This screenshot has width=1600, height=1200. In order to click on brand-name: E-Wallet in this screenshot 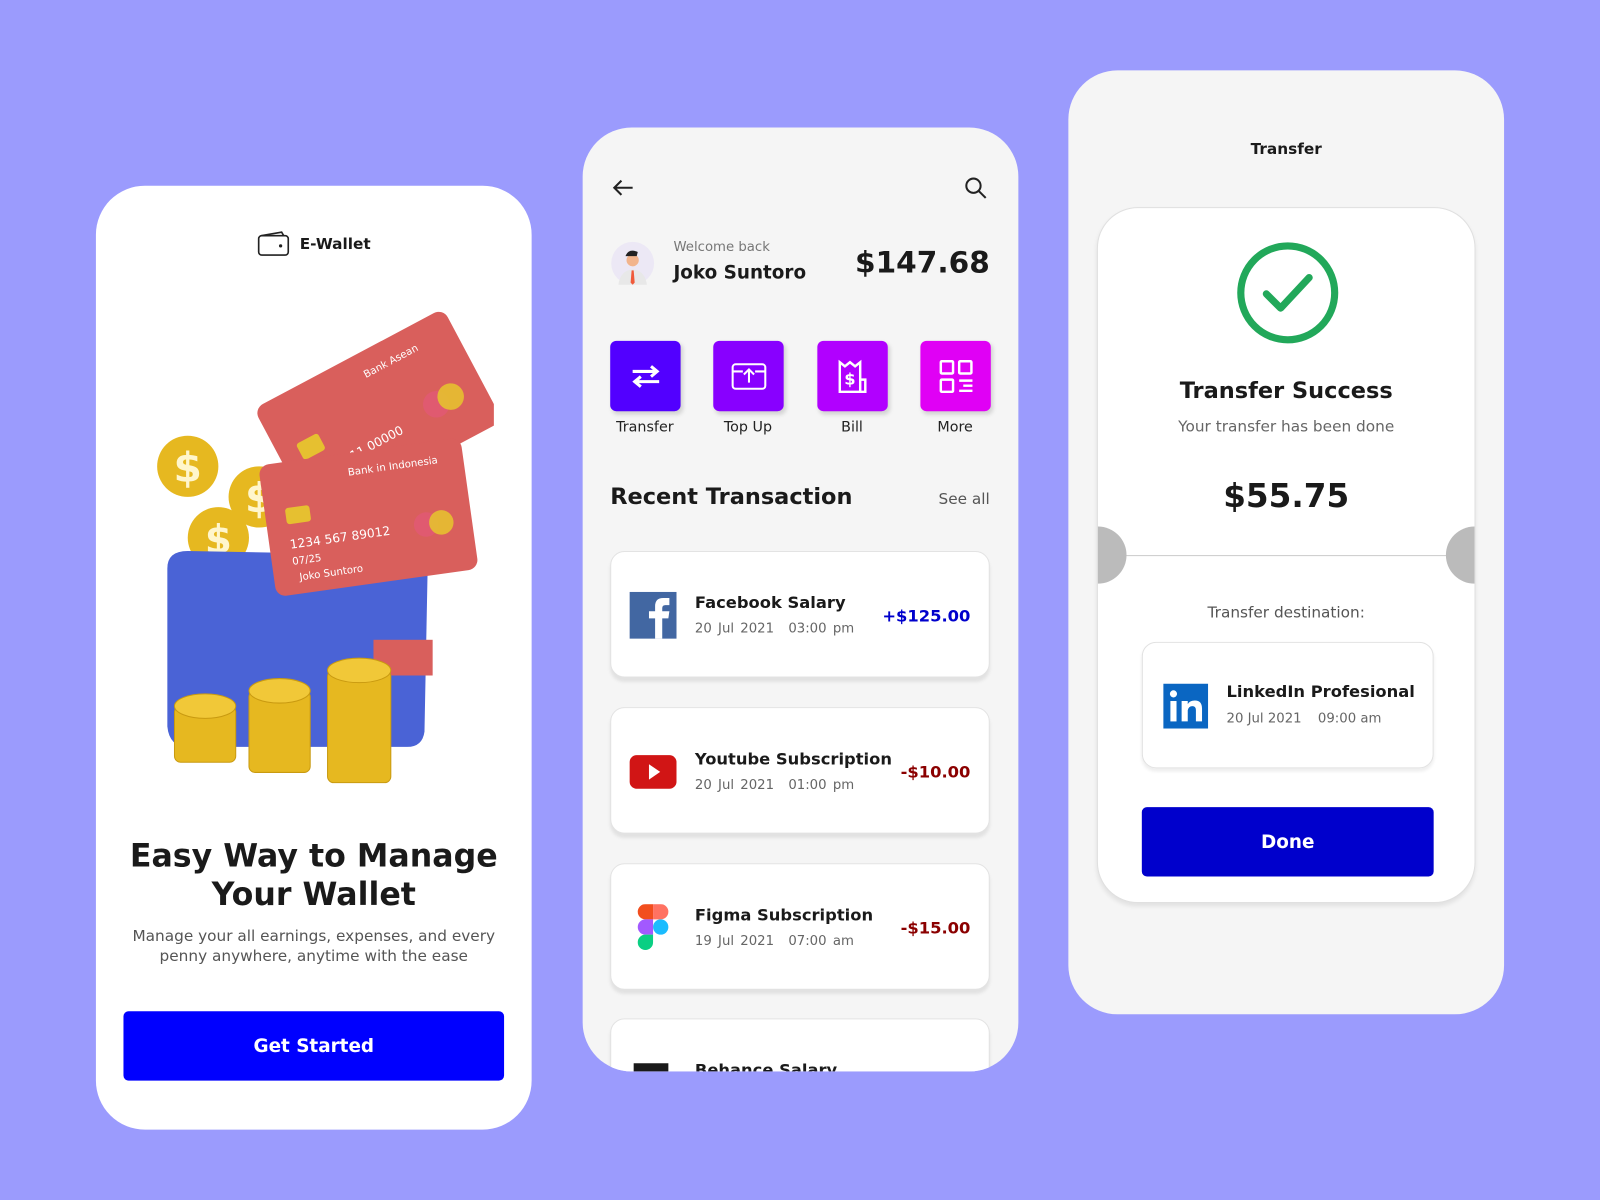, I will do `click(335, 244)`.